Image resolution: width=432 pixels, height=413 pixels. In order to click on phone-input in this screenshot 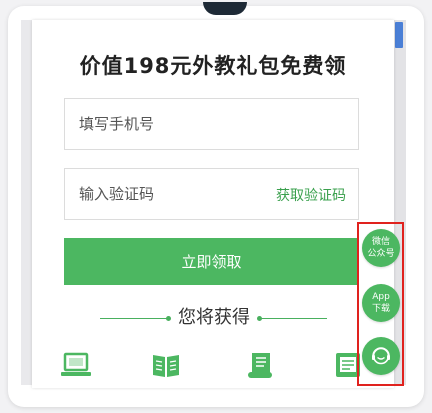, I will do `click(211, 124)`.